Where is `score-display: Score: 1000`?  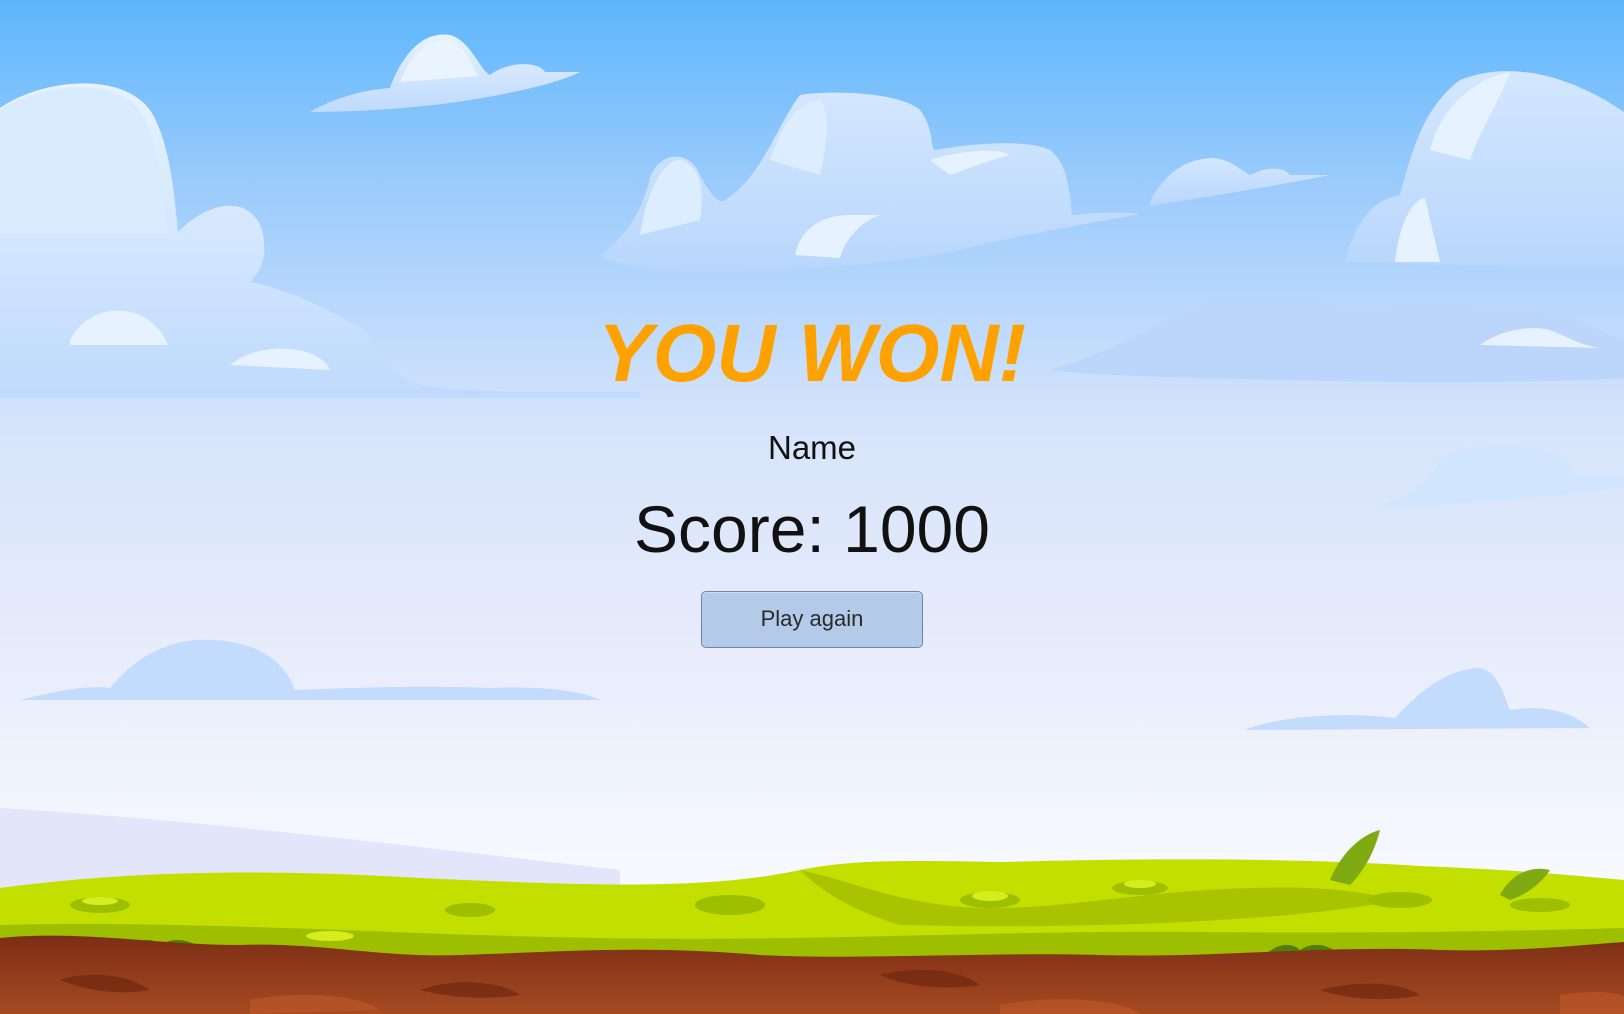
score-display: Score: 1000 is located at coordinates (812, 529).